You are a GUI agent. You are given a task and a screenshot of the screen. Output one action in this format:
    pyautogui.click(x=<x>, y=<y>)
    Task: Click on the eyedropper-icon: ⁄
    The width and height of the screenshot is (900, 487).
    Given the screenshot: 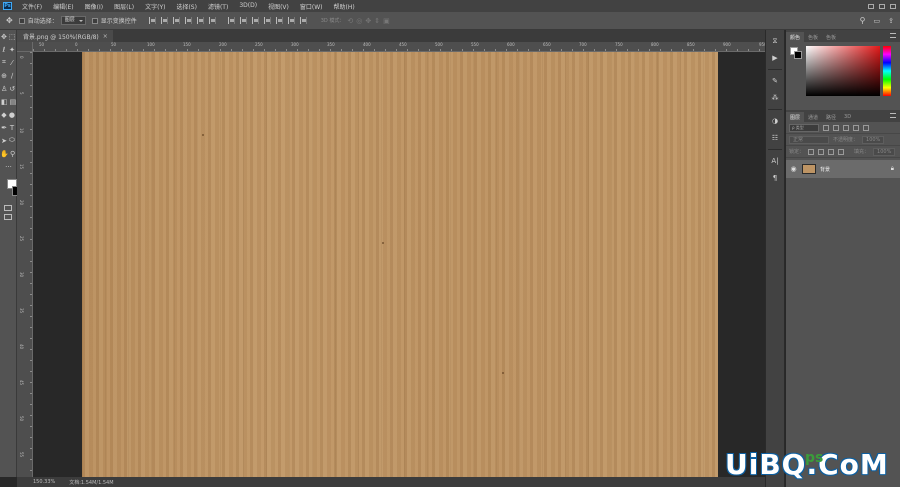 What is the action you would take?
    pyautogui.click(x=12, y=62)
    